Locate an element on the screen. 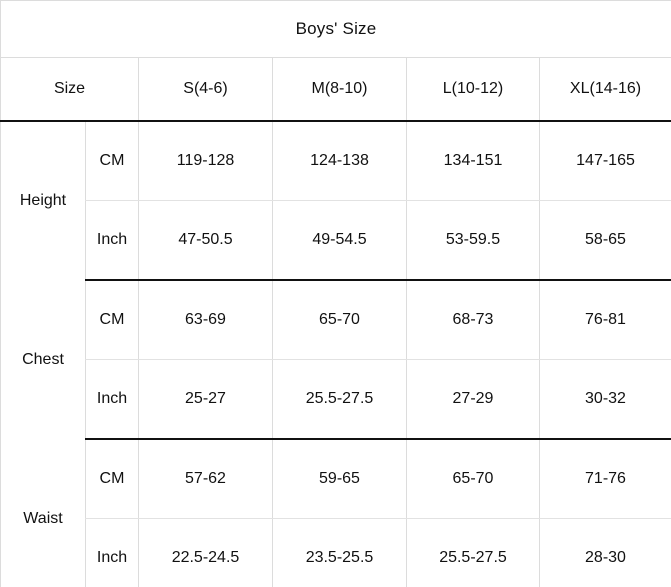 This screenshot has width=671, height=587. cell-chest-inch-m: 25.5-27.5 is located at coordinates (339, 399).